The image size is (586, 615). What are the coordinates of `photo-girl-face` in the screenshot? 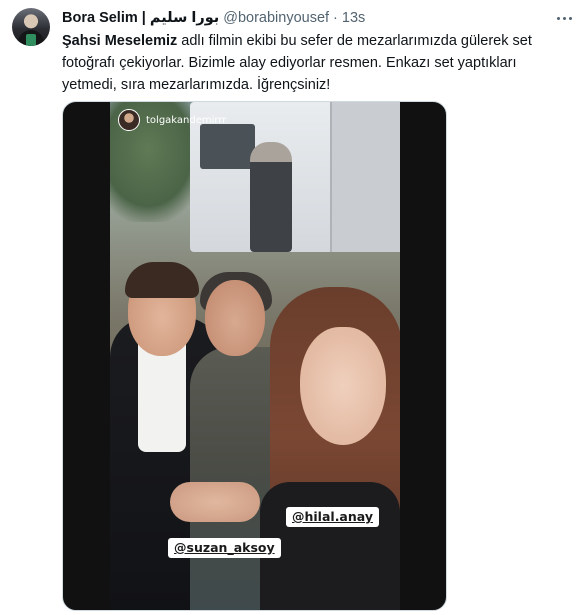 It's located at (343, 386).